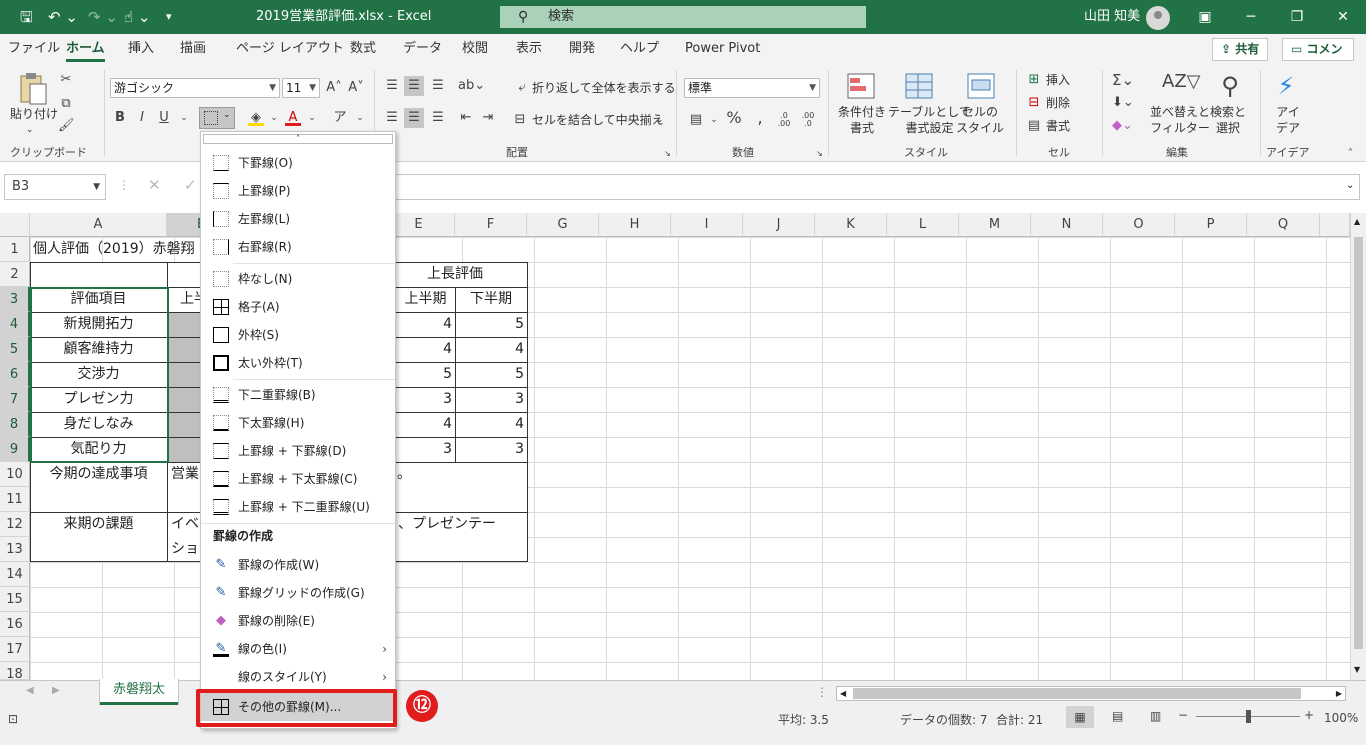 Image resolution: width=1366 pixels, height=745 pixels. What do you see at coordinates (1058, 126) in the screenshot?
I see `format-cells-button: 書式` at bounding box center [1058, 126].